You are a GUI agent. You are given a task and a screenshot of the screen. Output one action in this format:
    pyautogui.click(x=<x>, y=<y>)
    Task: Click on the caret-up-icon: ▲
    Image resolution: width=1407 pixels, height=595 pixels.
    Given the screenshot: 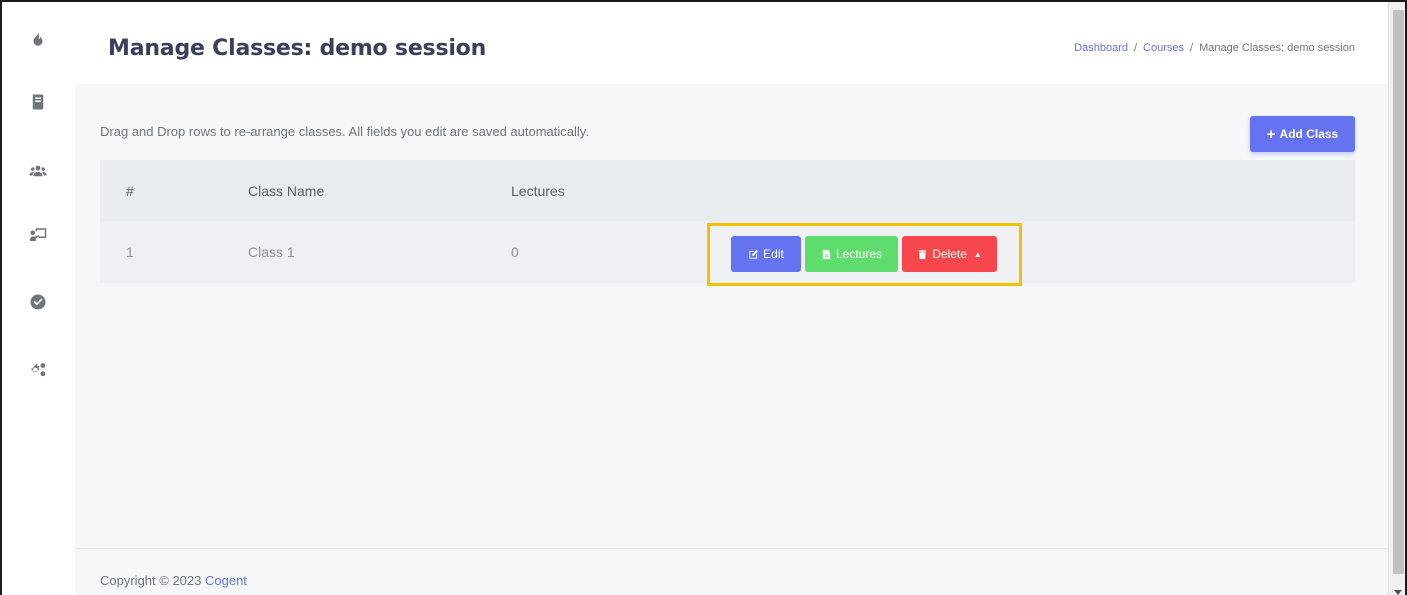 What is the action you would take?
    pyautogui.click(x=977, y=254)
    